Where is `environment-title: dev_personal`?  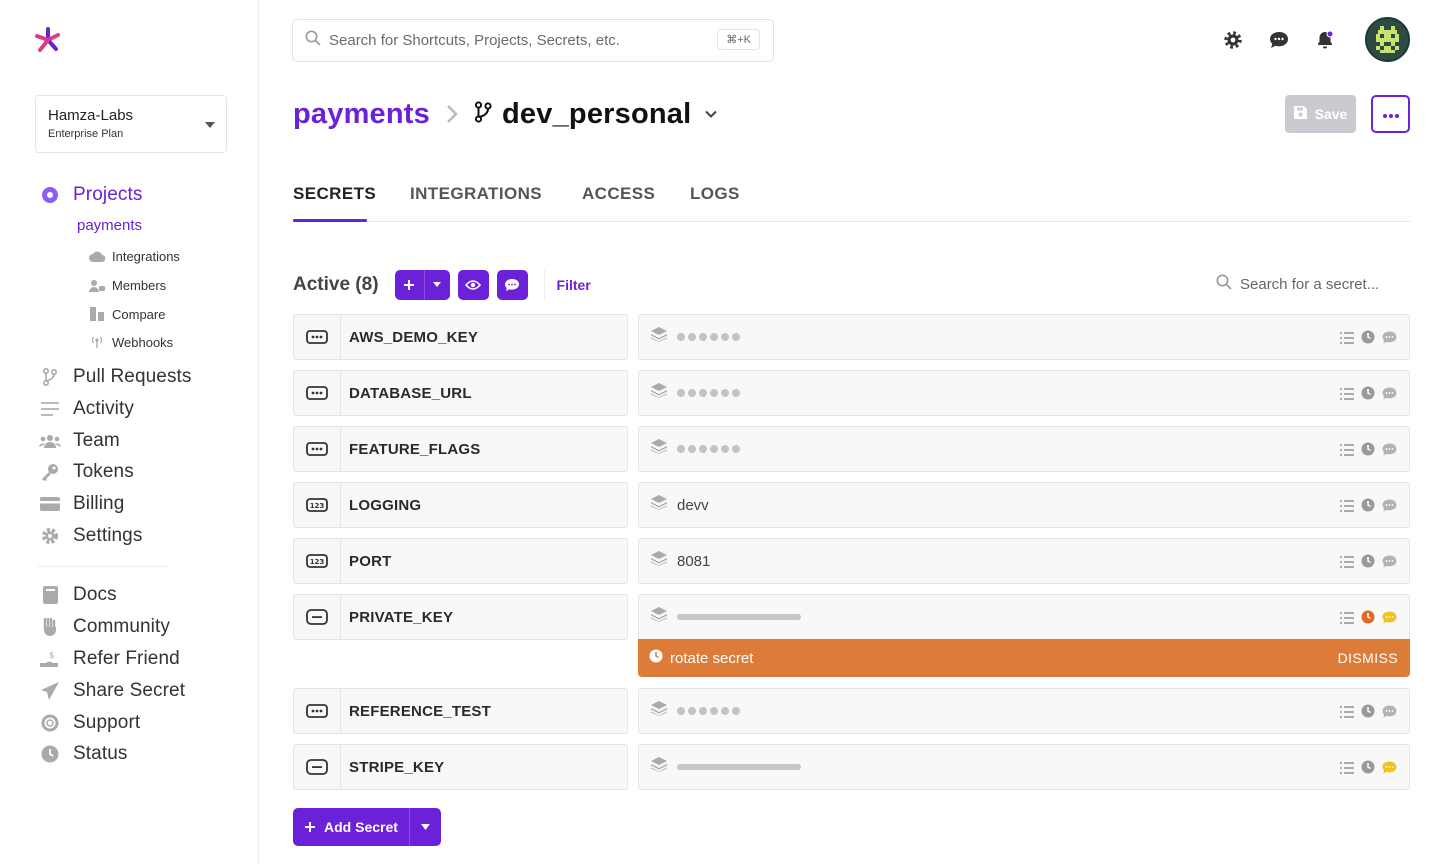 environment-title: dev_personal is located at coordinates (596, 114).